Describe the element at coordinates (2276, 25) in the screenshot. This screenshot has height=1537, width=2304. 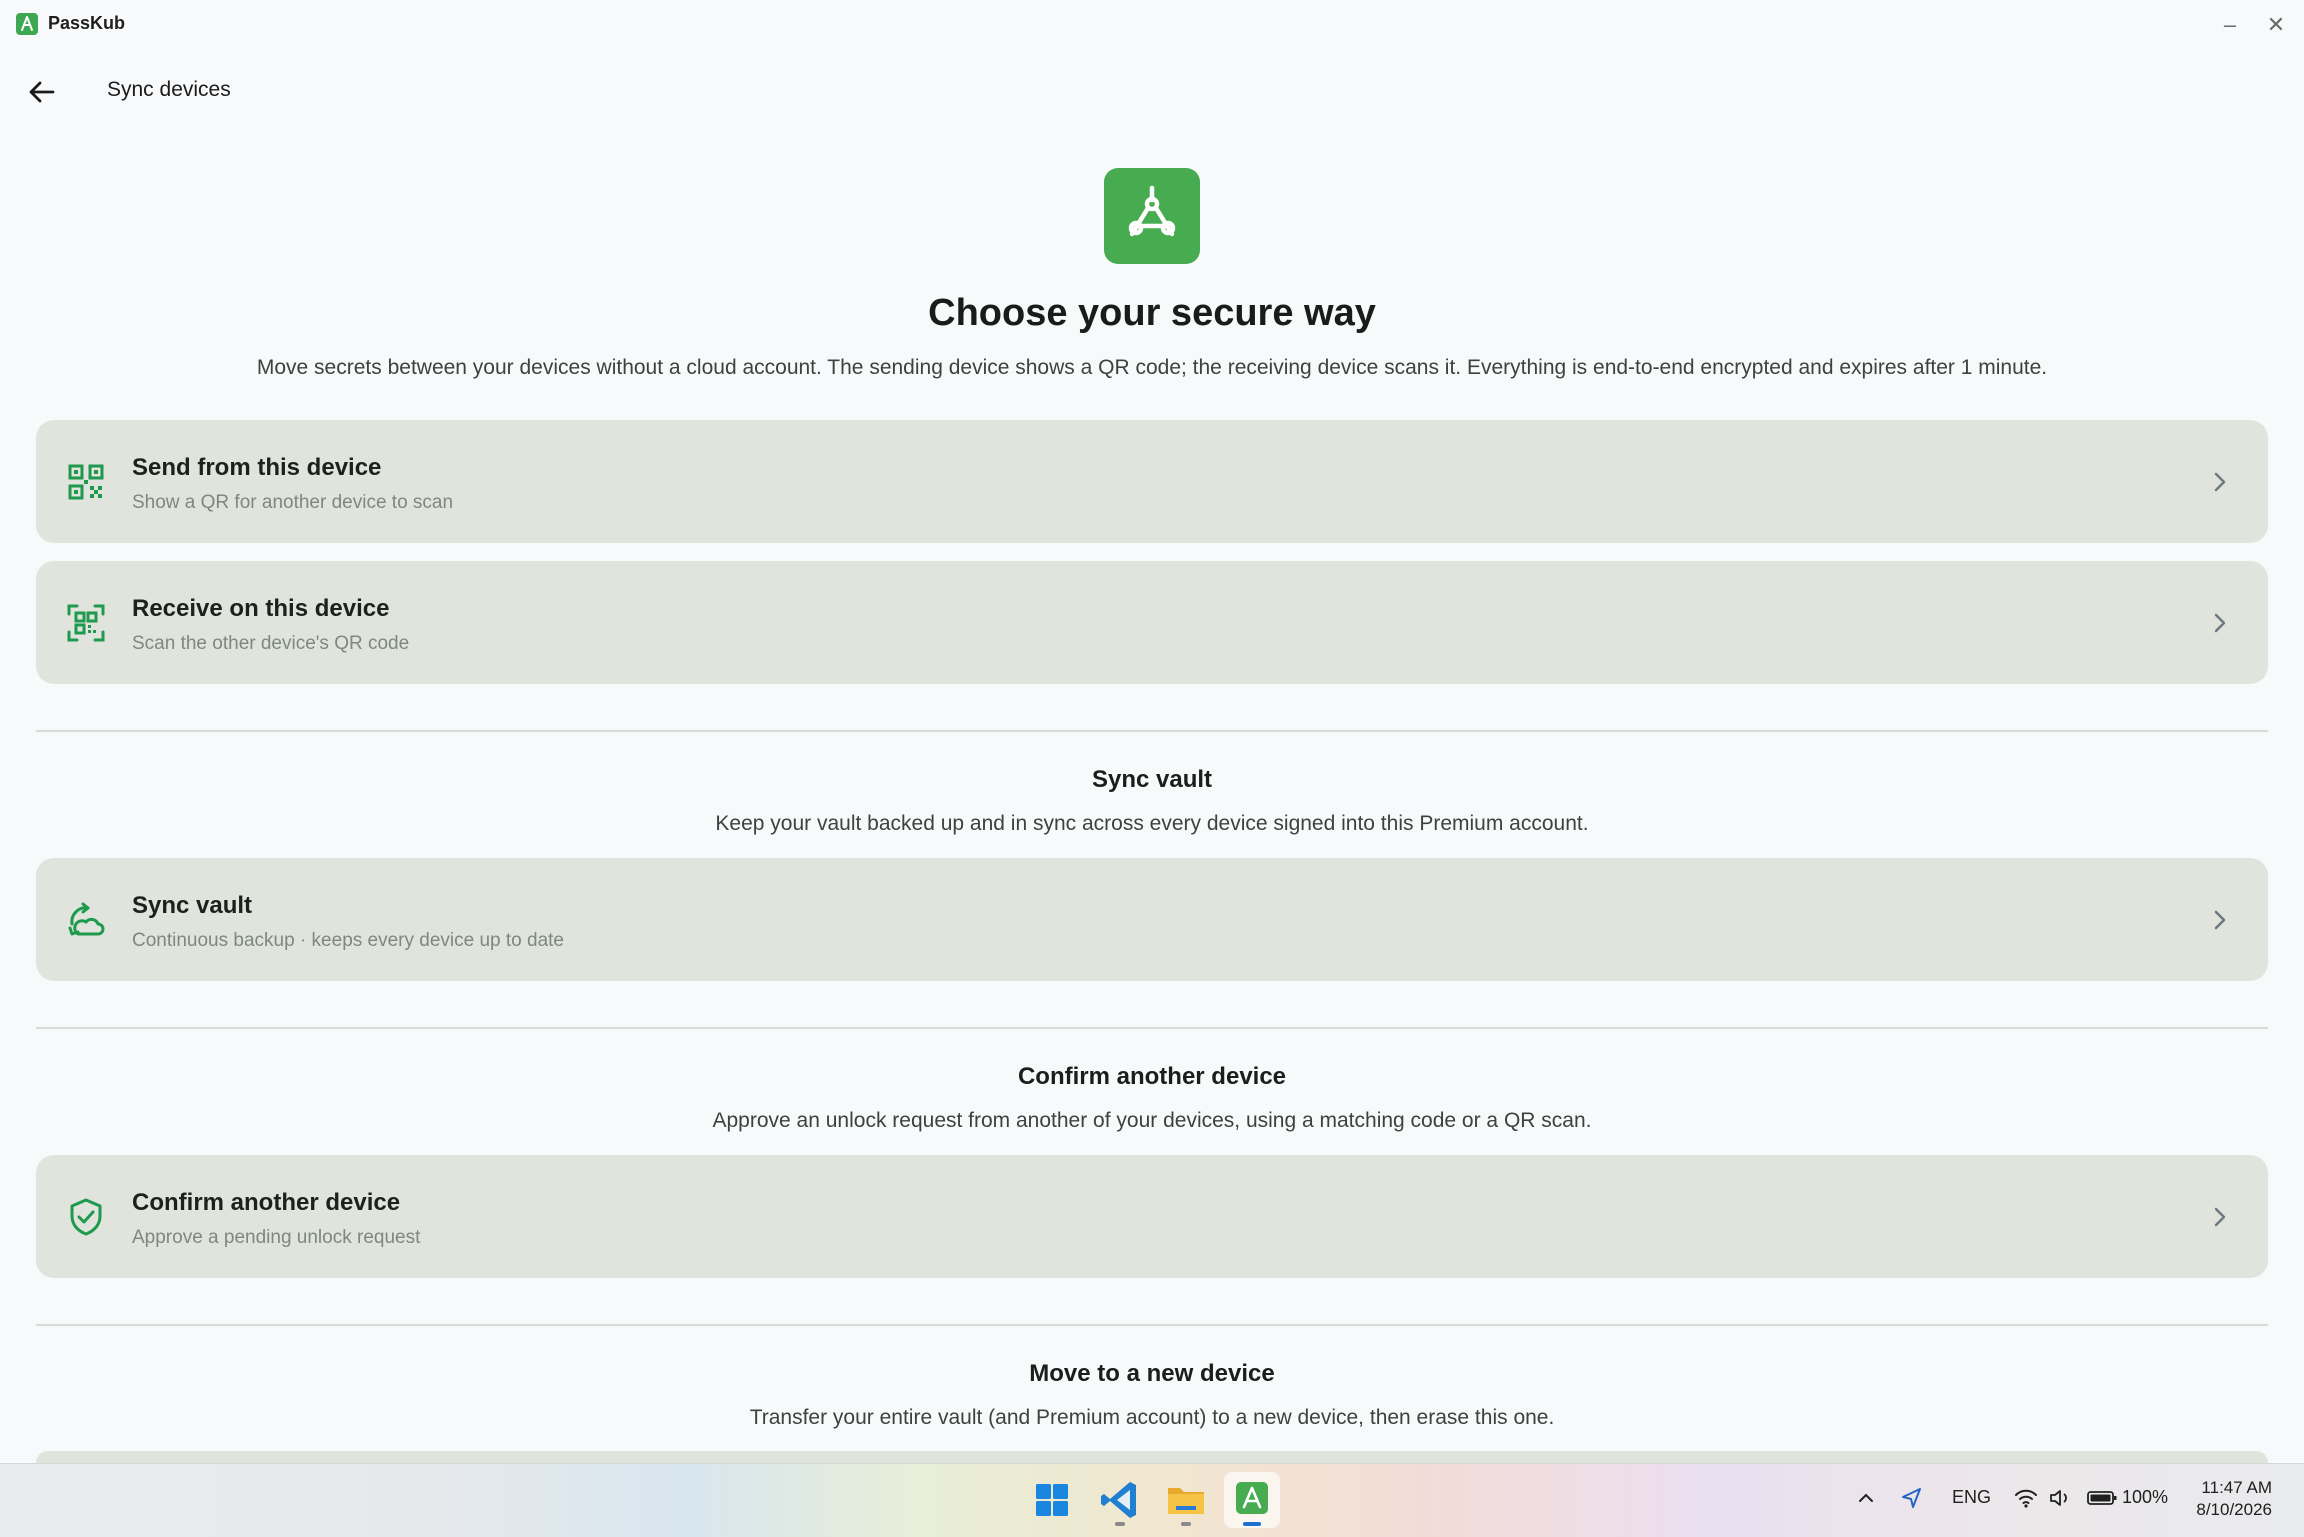
I see `close-button: ✕` at that location.